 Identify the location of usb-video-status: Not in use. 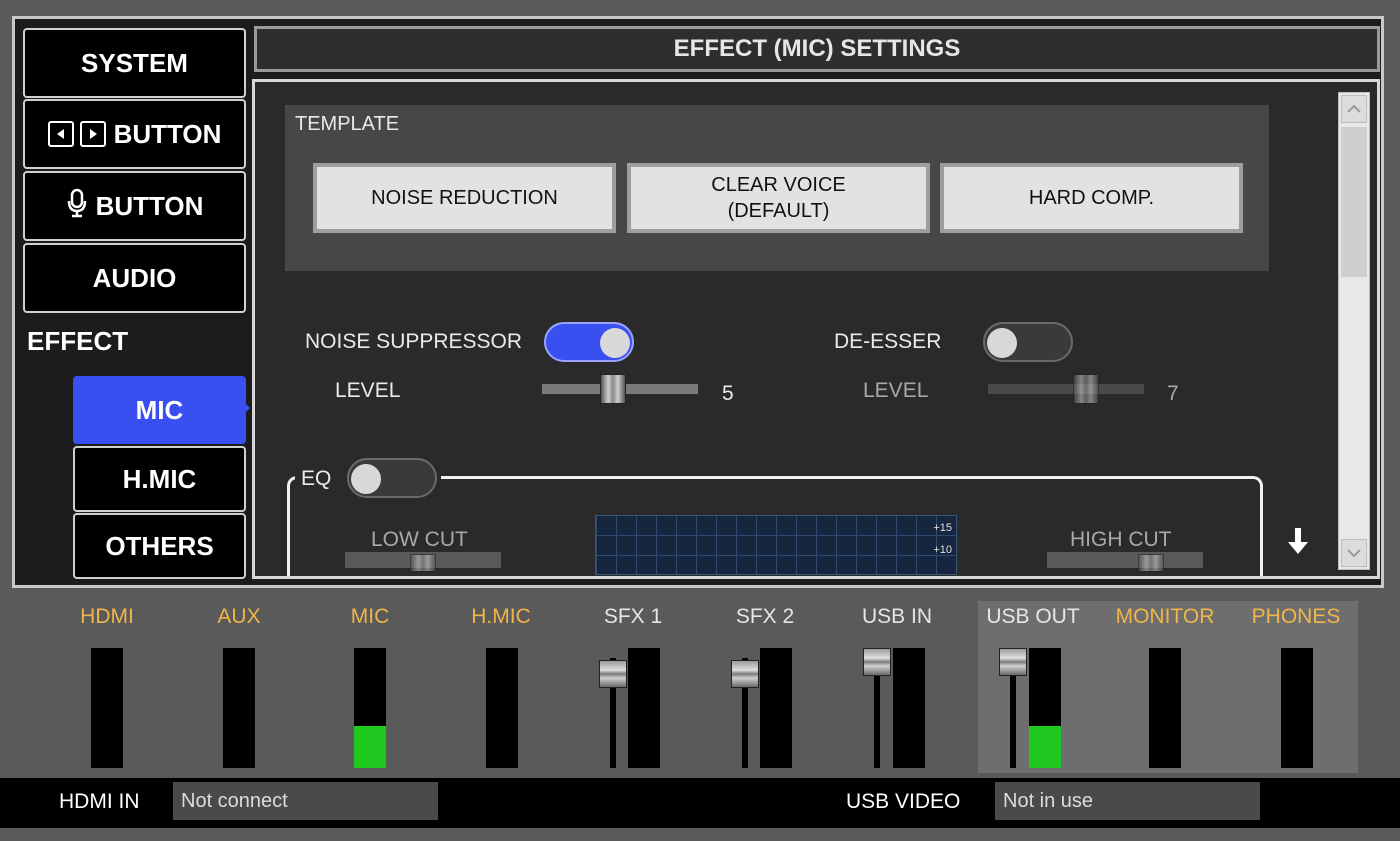
(1127, 801).